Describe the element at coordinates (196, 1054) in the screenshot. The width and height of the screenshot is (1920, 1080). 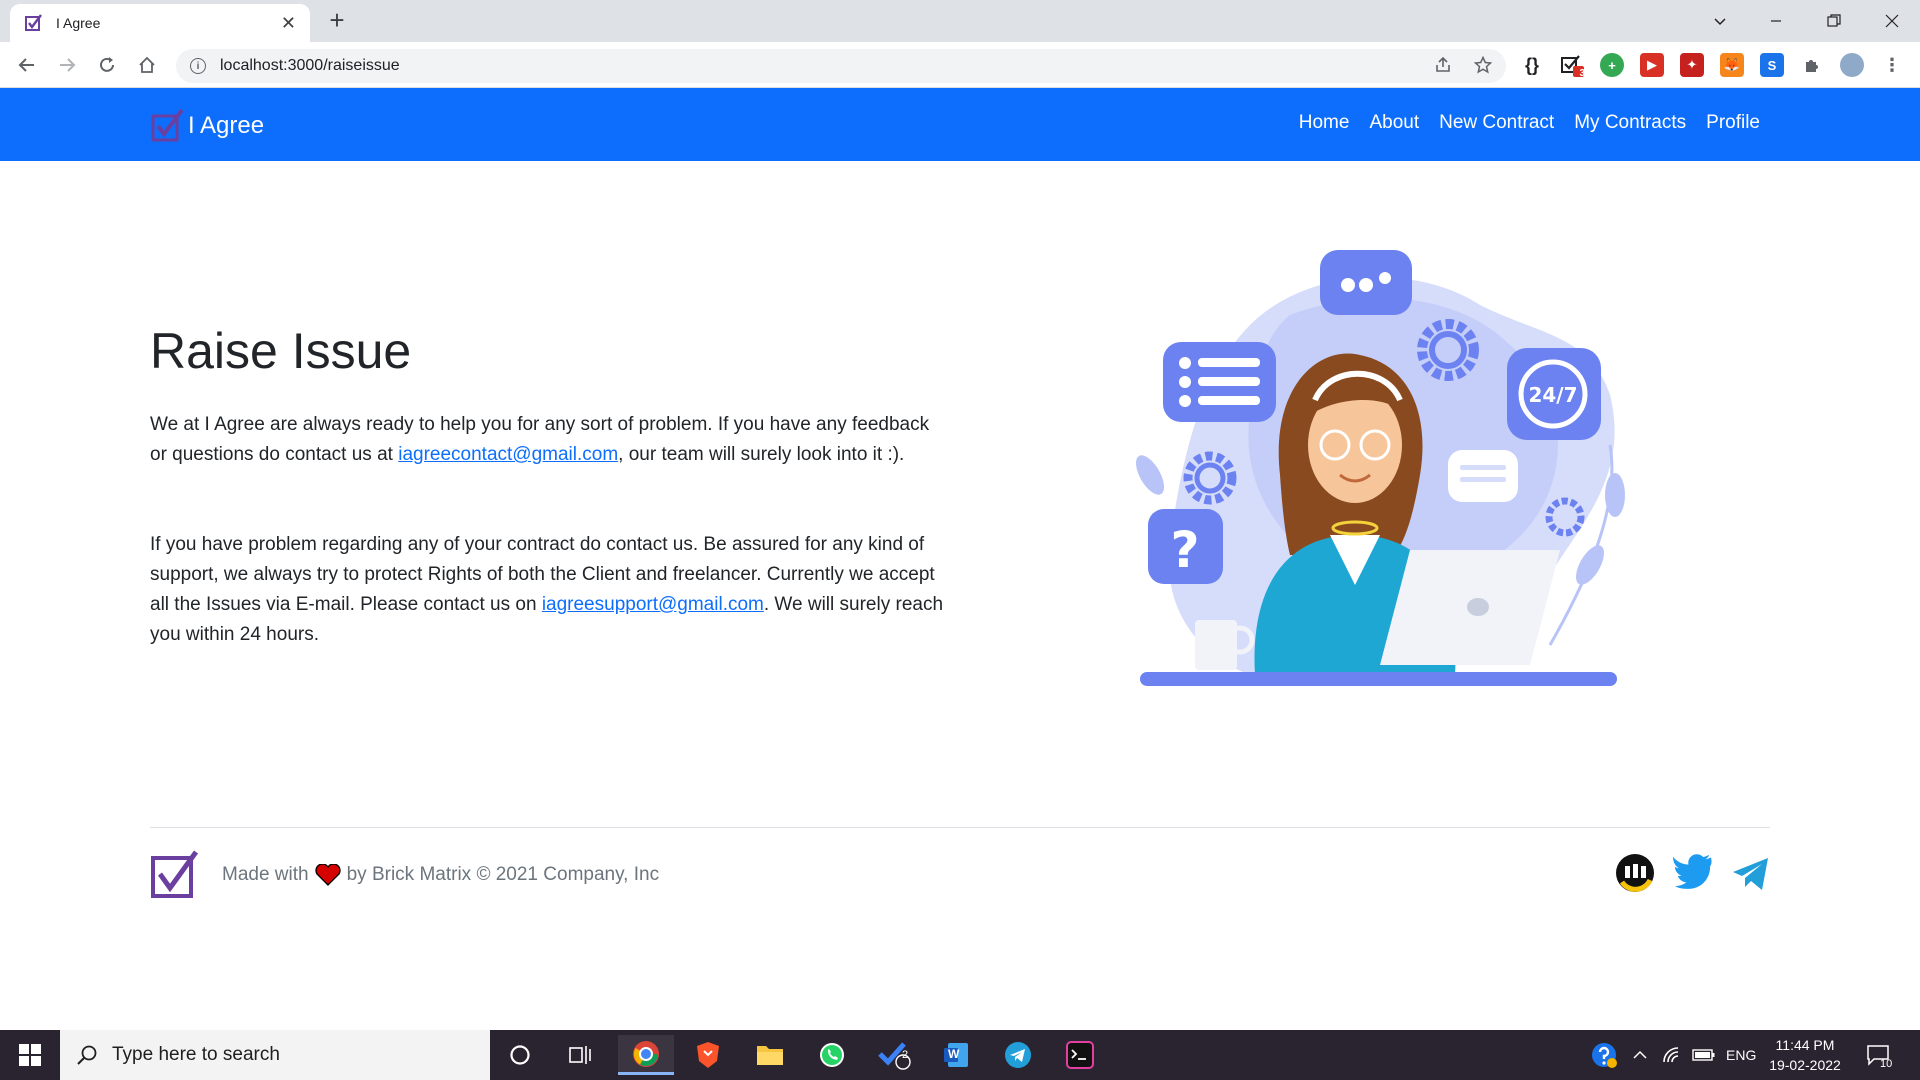
I see `search-placeholder: Type here to search` at that location.